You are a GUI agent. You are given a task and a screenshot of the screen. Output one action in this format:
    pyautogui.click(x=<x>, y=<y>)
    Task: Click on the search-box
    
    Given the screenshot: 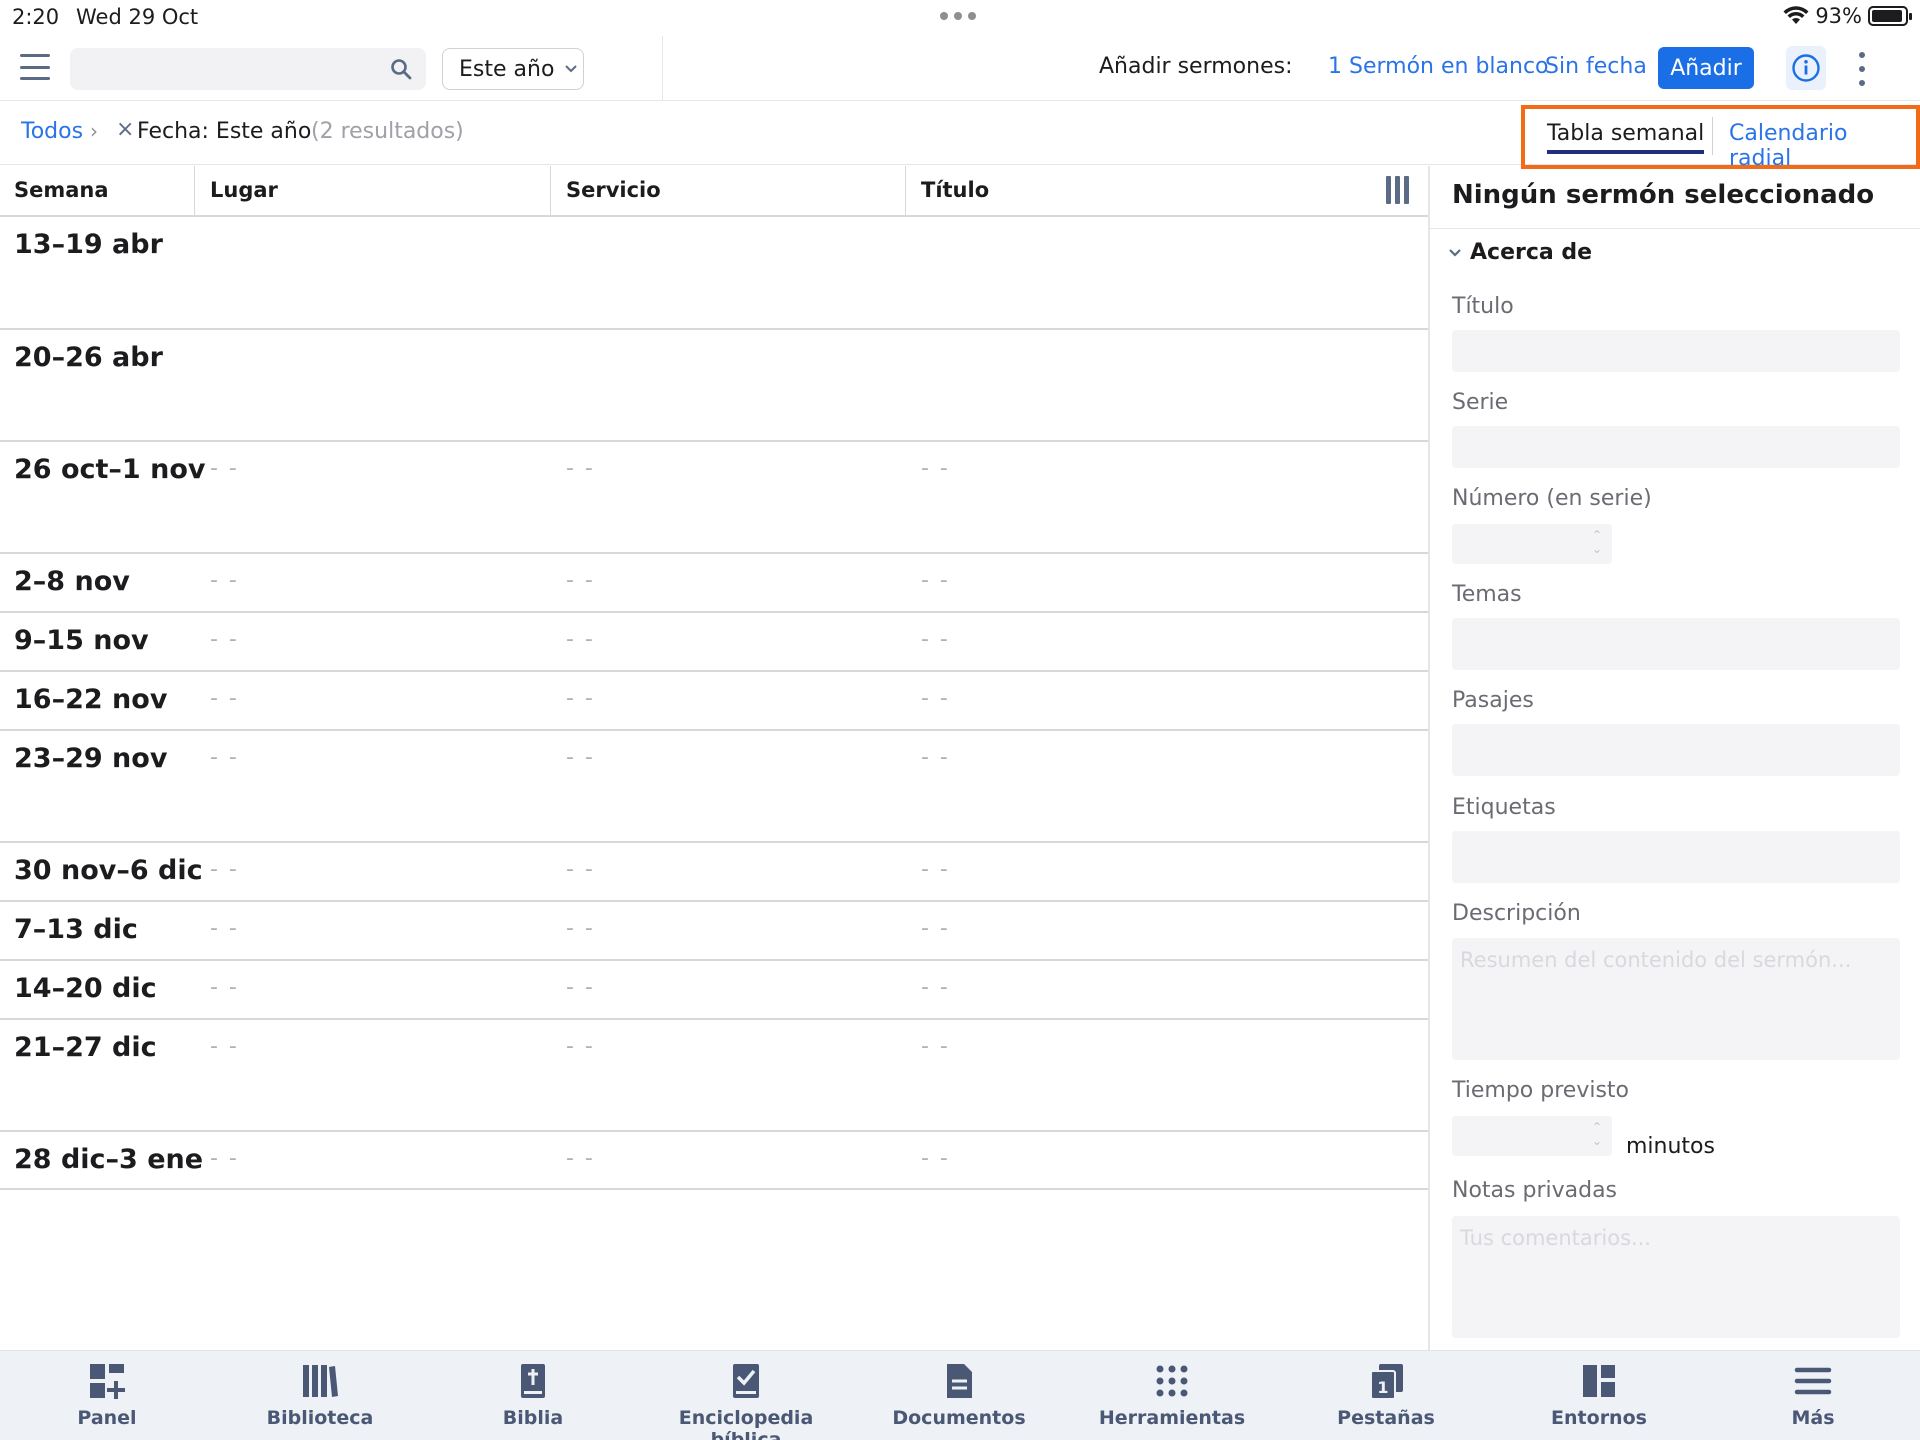 What is the action you would take?
    pyautogui.click(x=248, y=69)
    